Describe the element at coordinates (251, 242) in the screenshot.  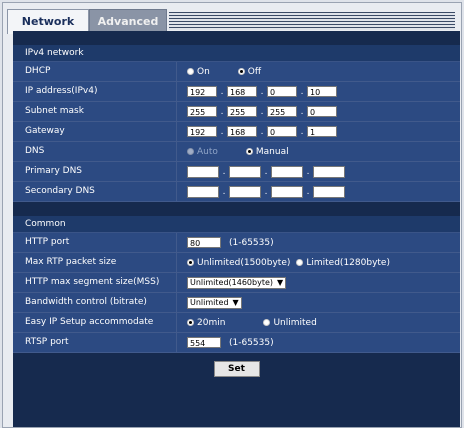
I see `http-port-hint: (1-65535)` at that location.